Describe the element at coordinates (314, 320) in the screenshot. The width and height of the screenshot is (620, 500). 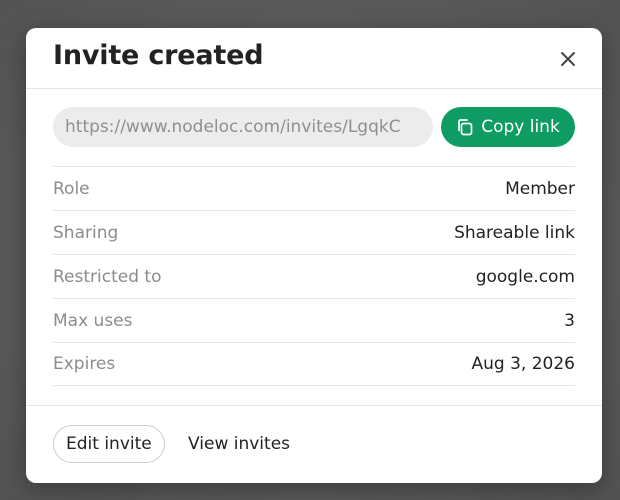
I see `detail-row-max-uses: Max uses 3` at that location.